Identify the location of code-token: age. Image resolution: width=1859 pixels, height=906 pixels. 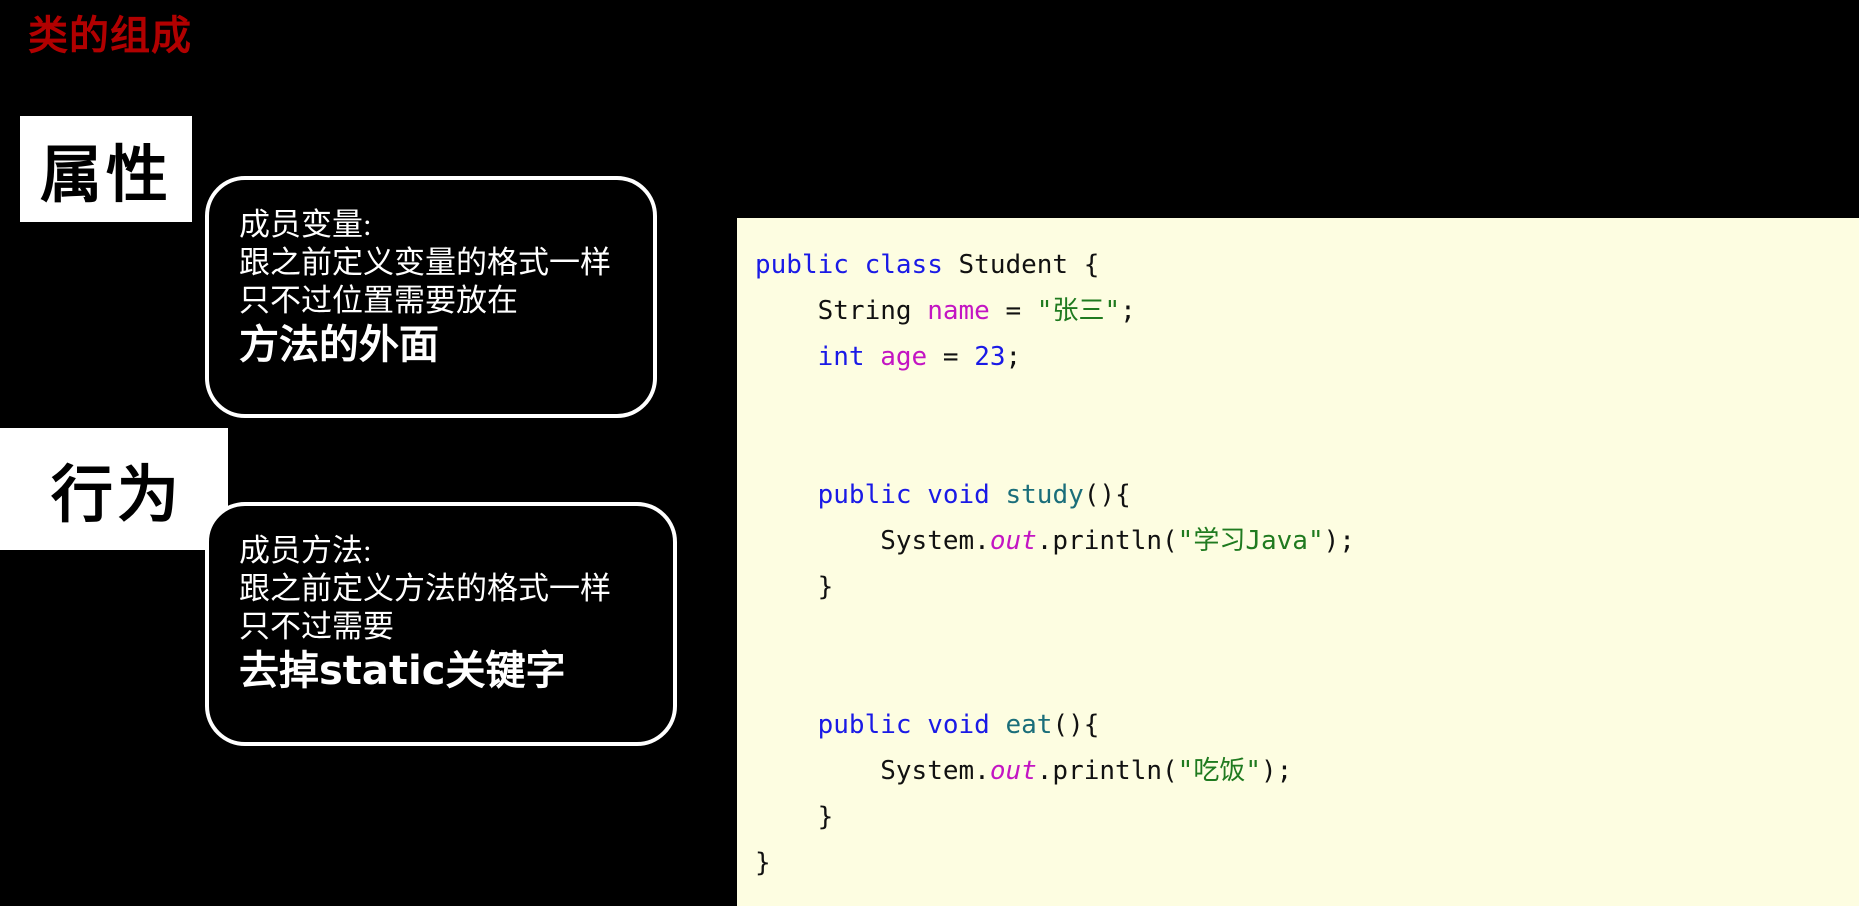
(904, 357).